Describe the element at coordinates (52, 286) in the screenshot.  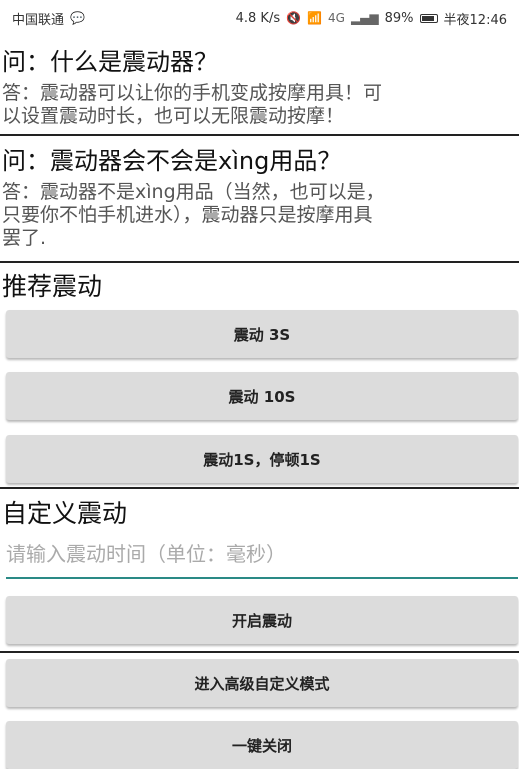
I see `recommended-title: 推荐震动` at that location.